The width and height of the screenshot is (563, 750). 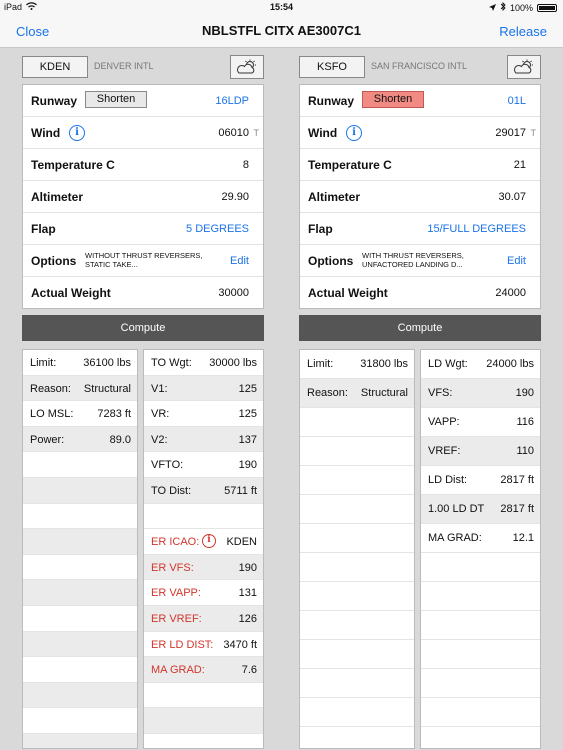 I want to click on arrival-limits-panel: Limit: 31800 lbs Reason: Structural, so click(x=357, y=549).